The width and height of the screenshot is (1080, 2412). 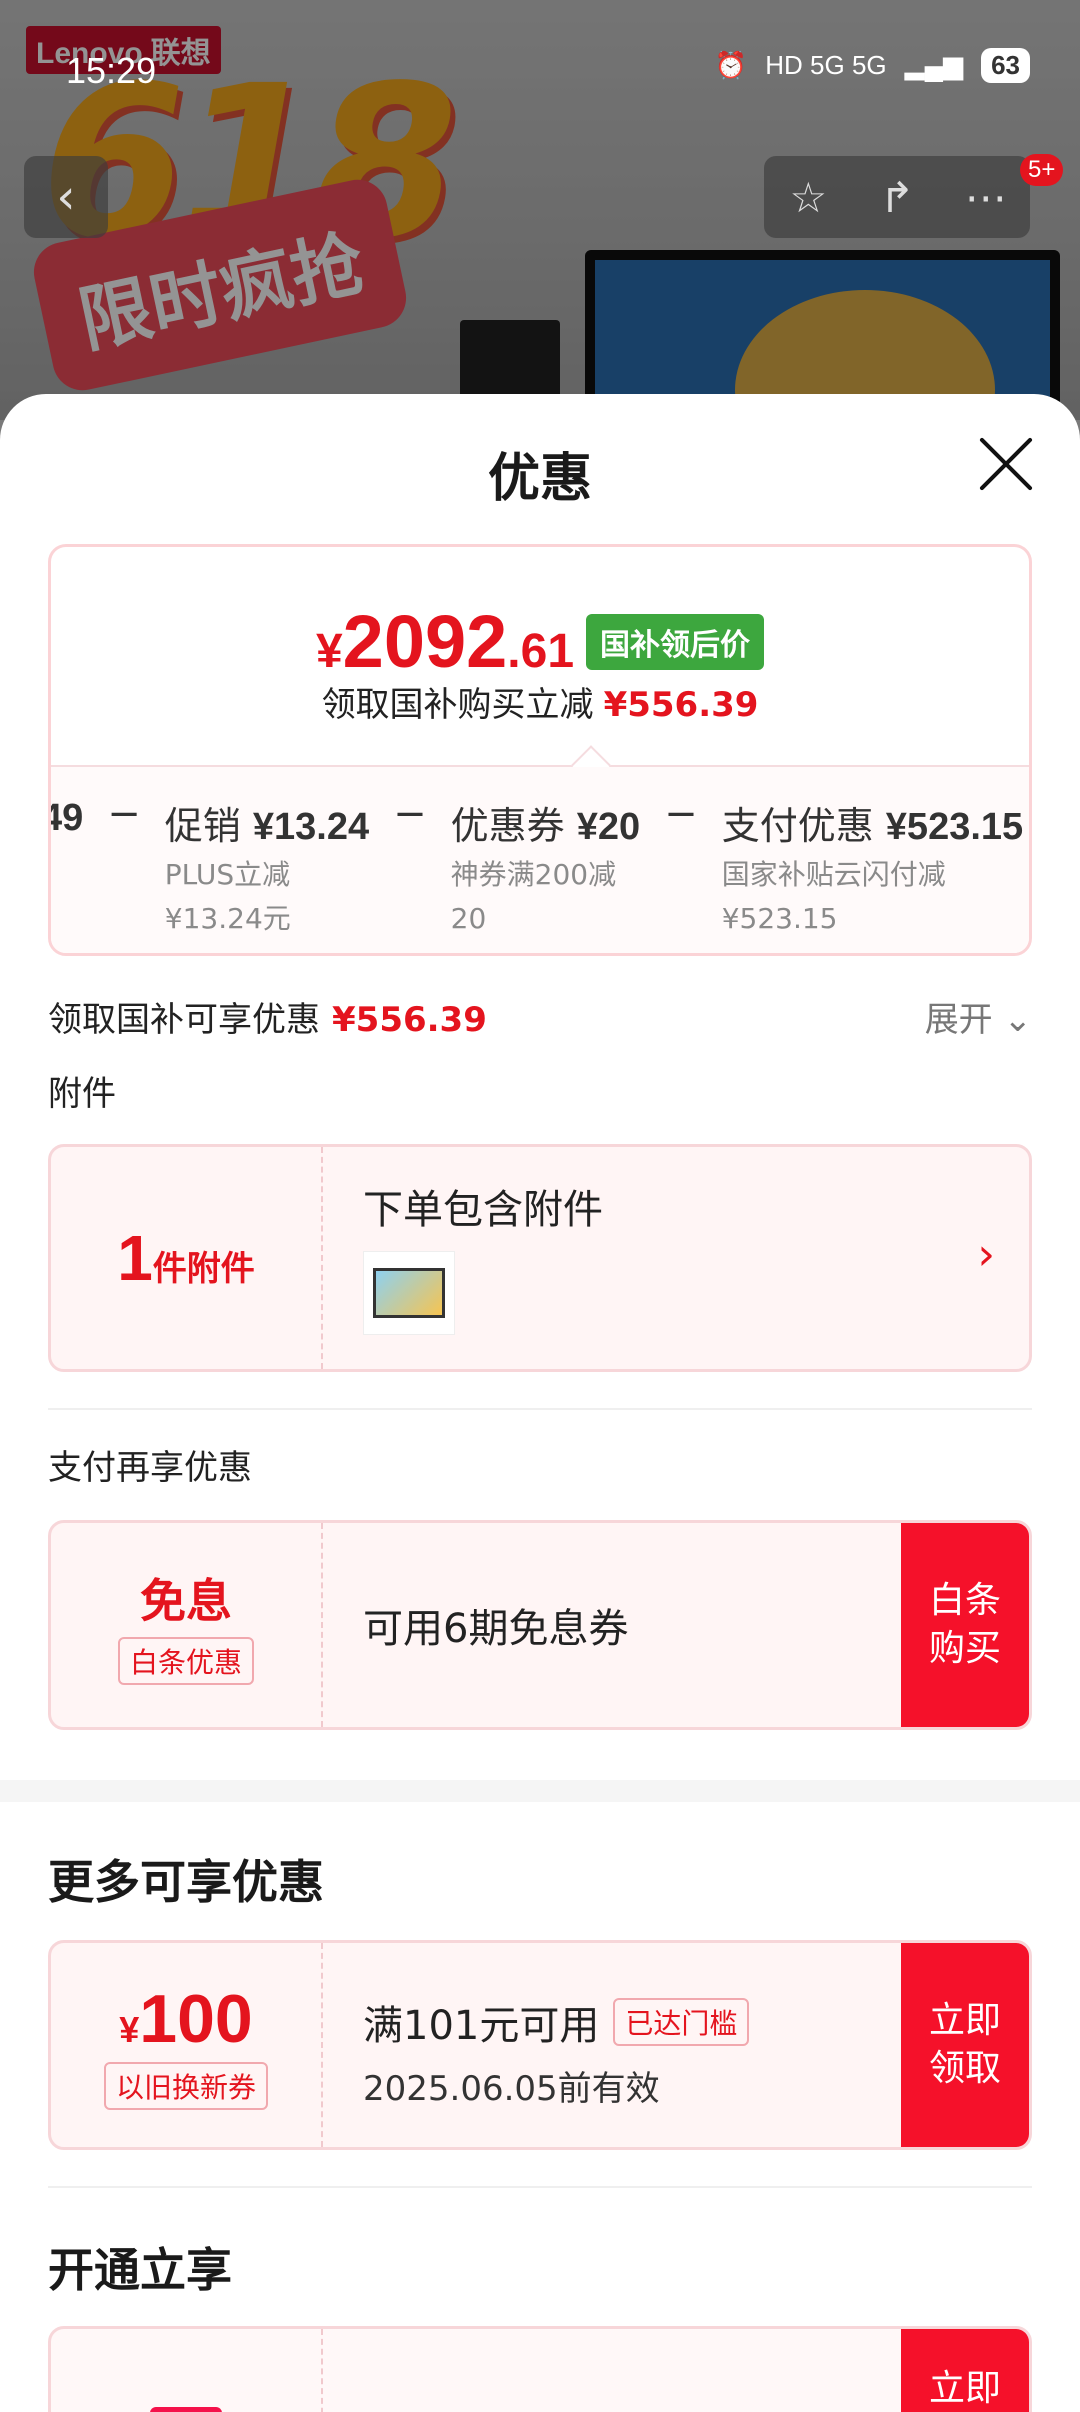 What do you see at coordinates (1042, 170) in the screenshot?
I see `cart-badge: 5+` at bounding box center [1042, 170].